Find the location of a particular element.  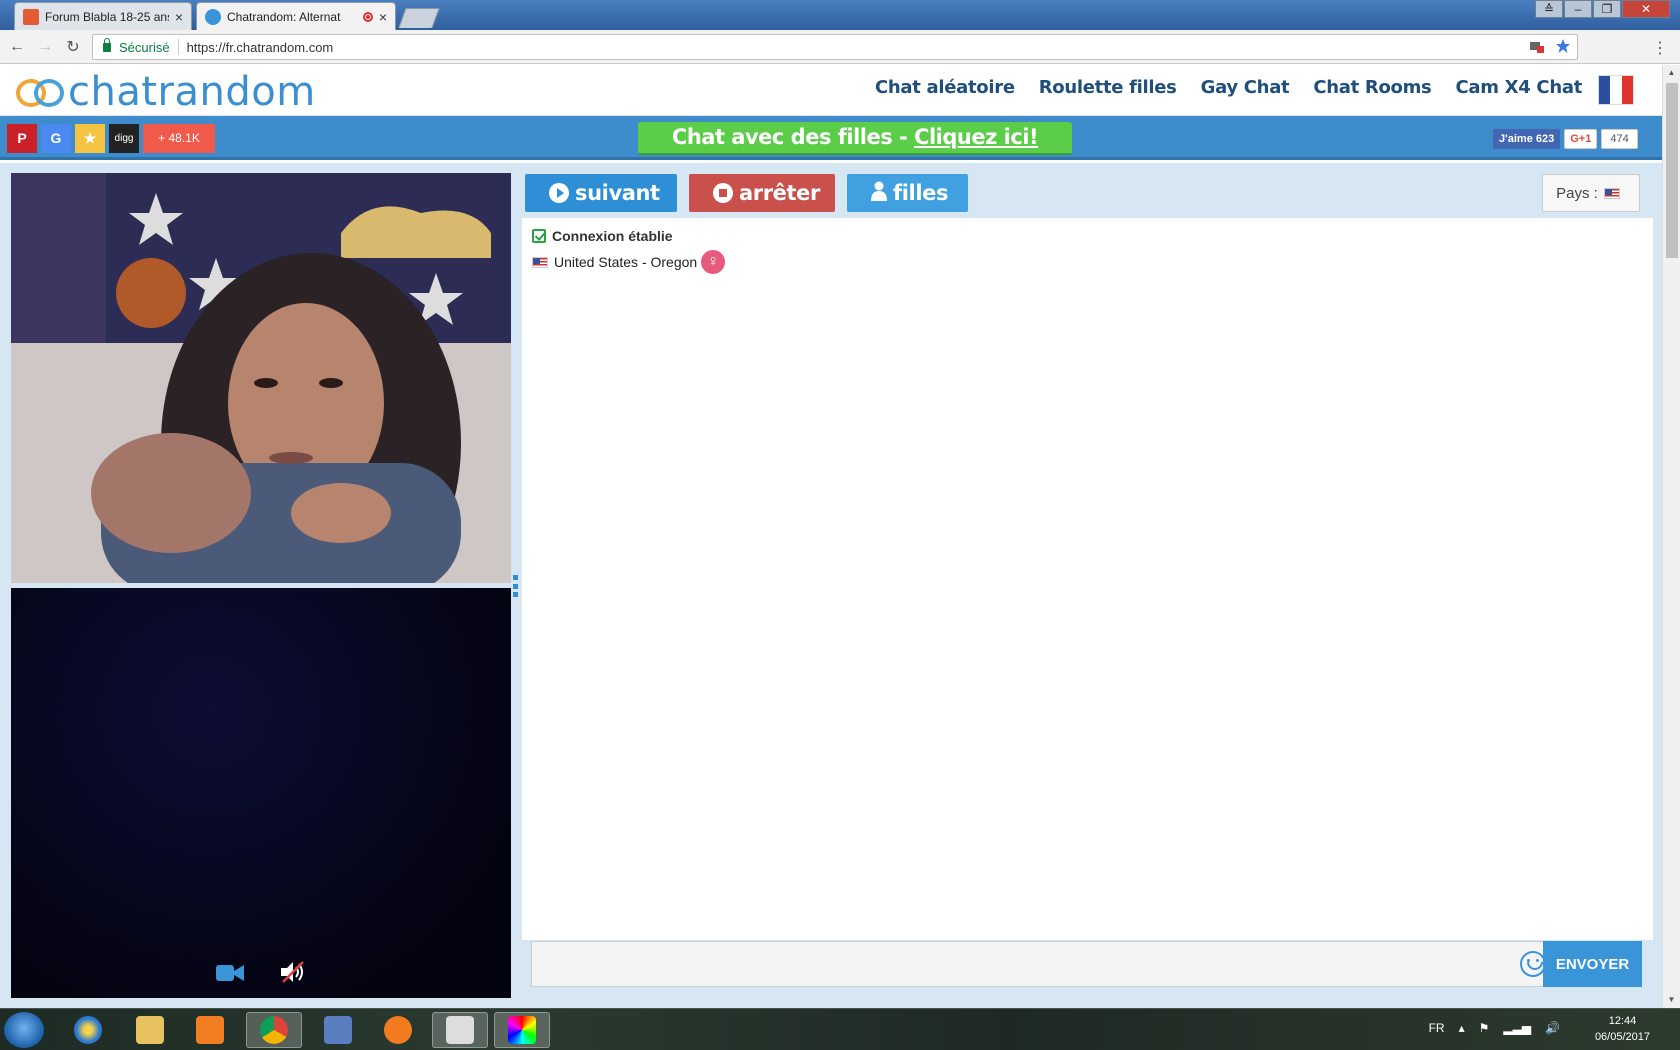

media-player-icon is located at coordinates (210, 1030).